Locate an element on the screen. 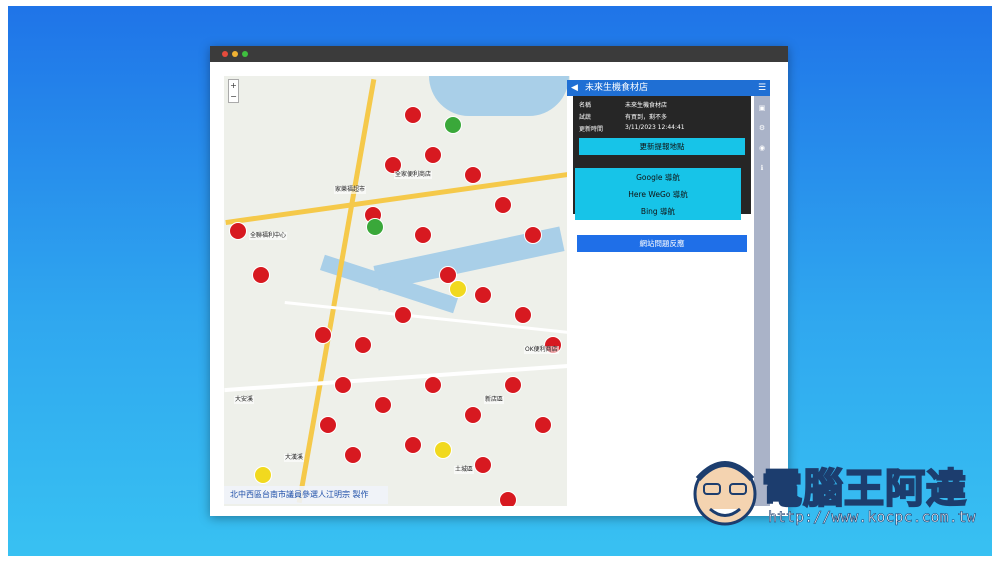  info-icon: ℹ is located at coordinates (762, 168).